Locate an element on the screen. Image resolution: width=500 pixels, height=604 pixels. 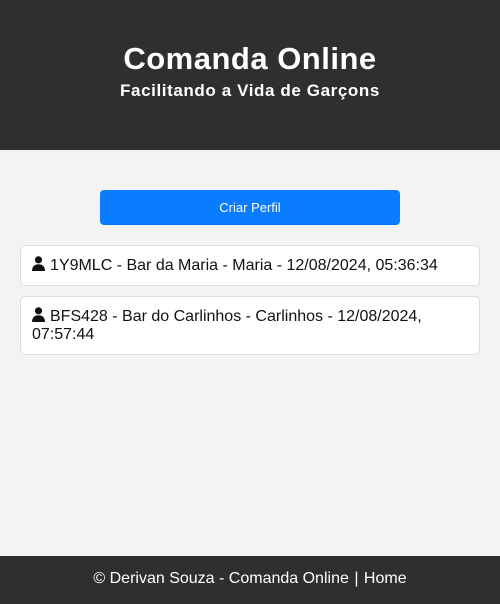
footer-credit: © Derivan Souza - Comanda Online is located at coordinates (221, 578).